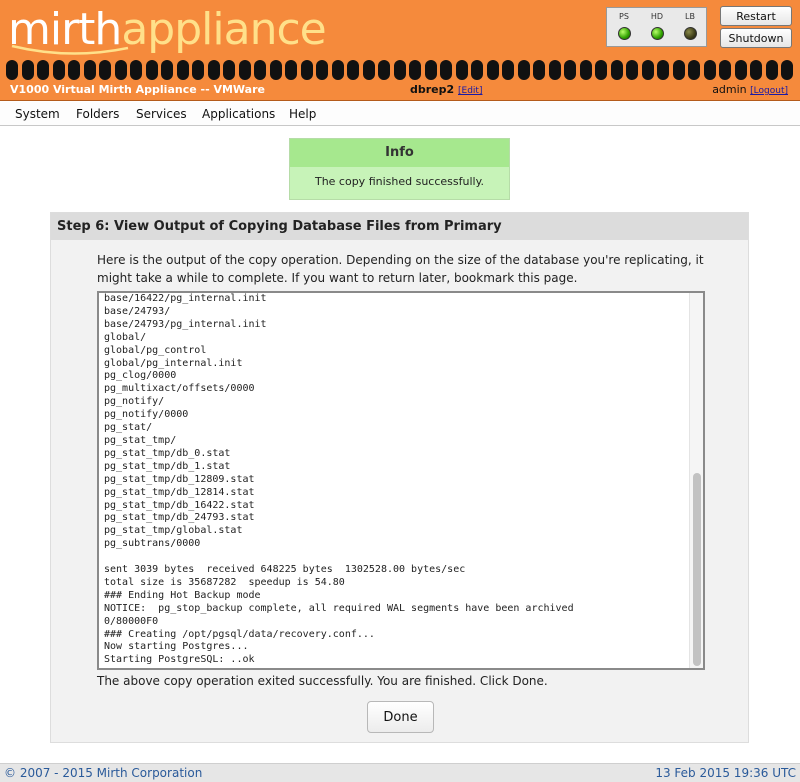 The image size is (800, 782). I want to click on led-hd-label: HD, so click(657, 16).